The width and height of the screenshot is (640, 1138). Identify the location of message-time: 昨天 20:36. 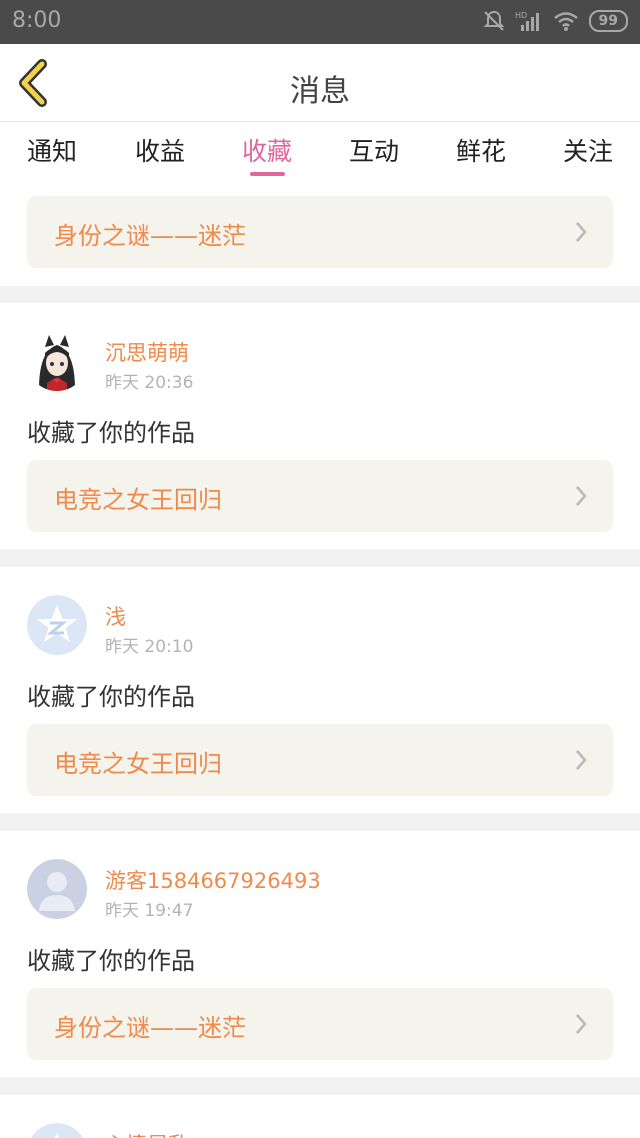
(149, 383).